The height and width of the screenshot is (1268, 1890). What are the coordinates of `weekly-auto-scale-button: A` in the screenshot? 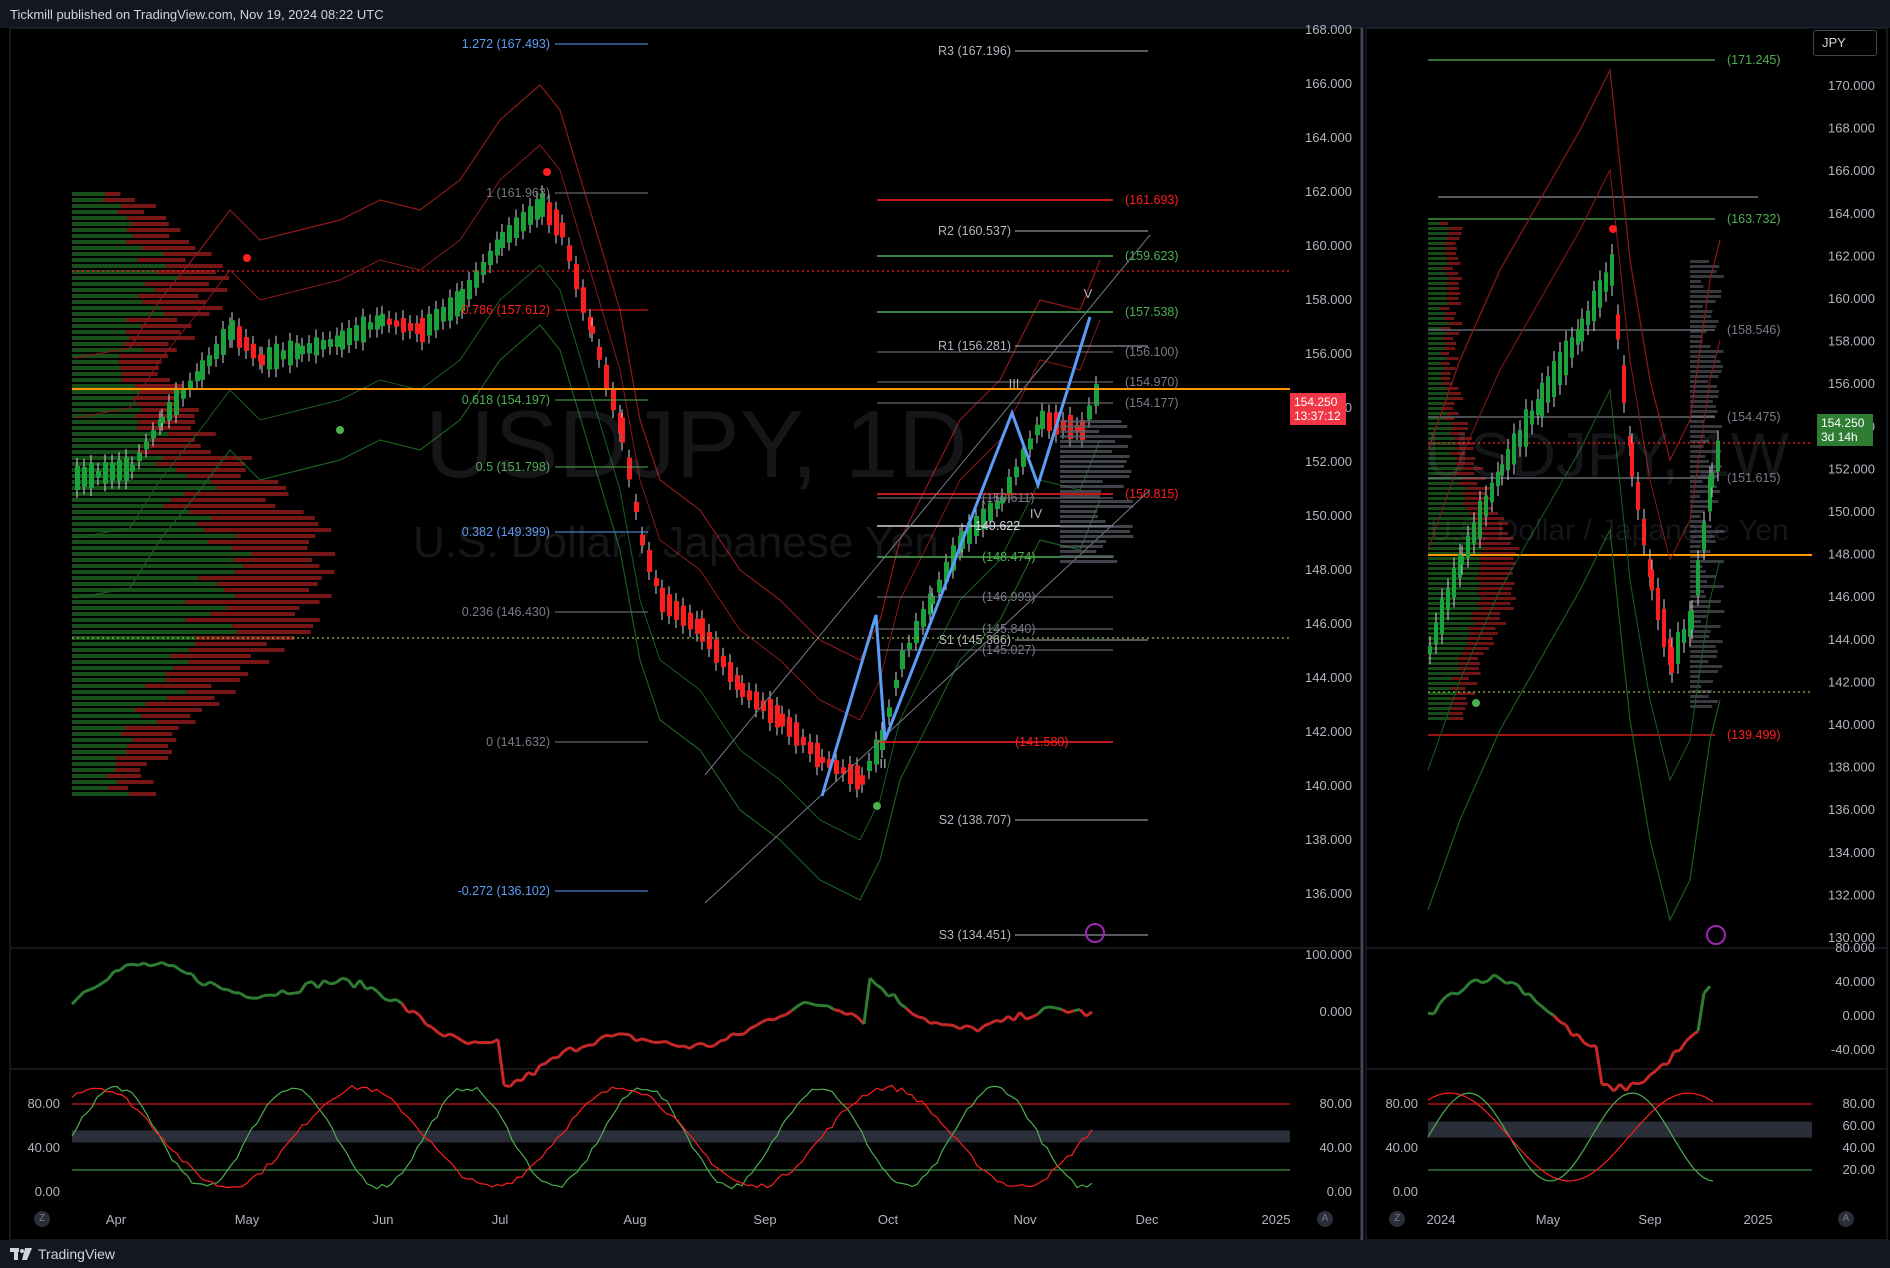 It's located at (1846, 1219).